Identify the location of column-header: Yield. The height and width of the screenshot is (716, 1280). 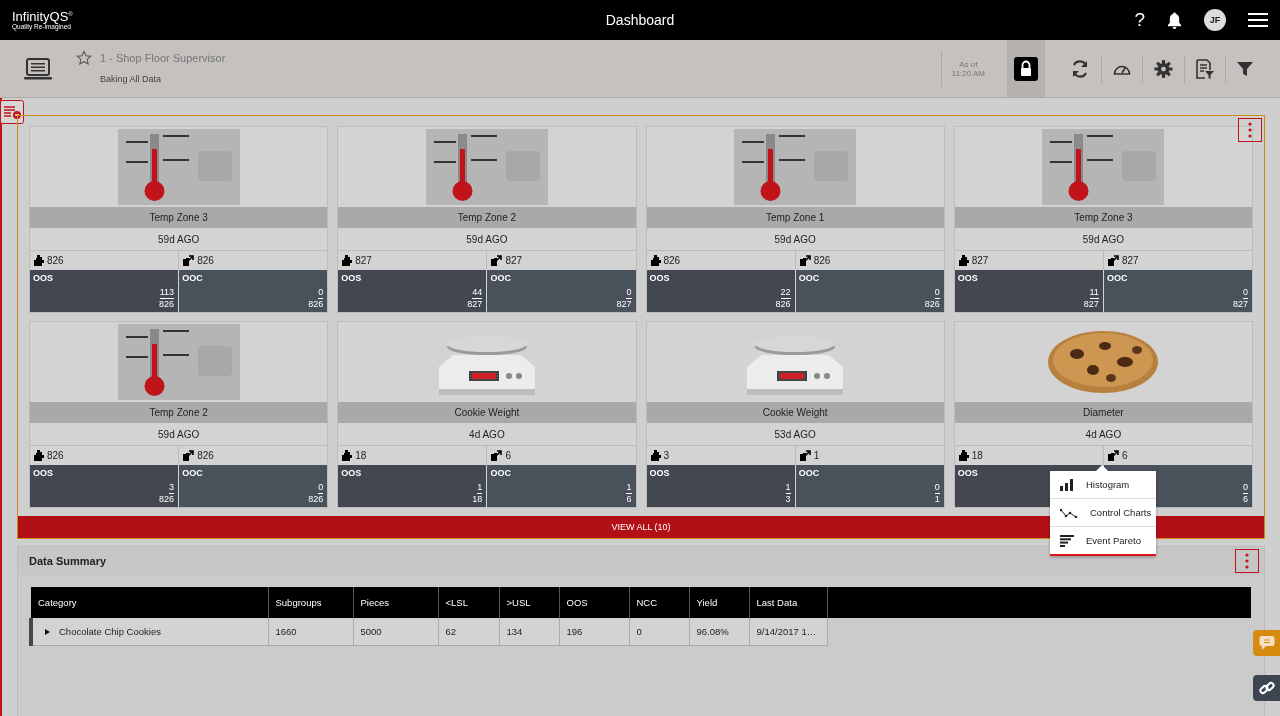
(719, 602).